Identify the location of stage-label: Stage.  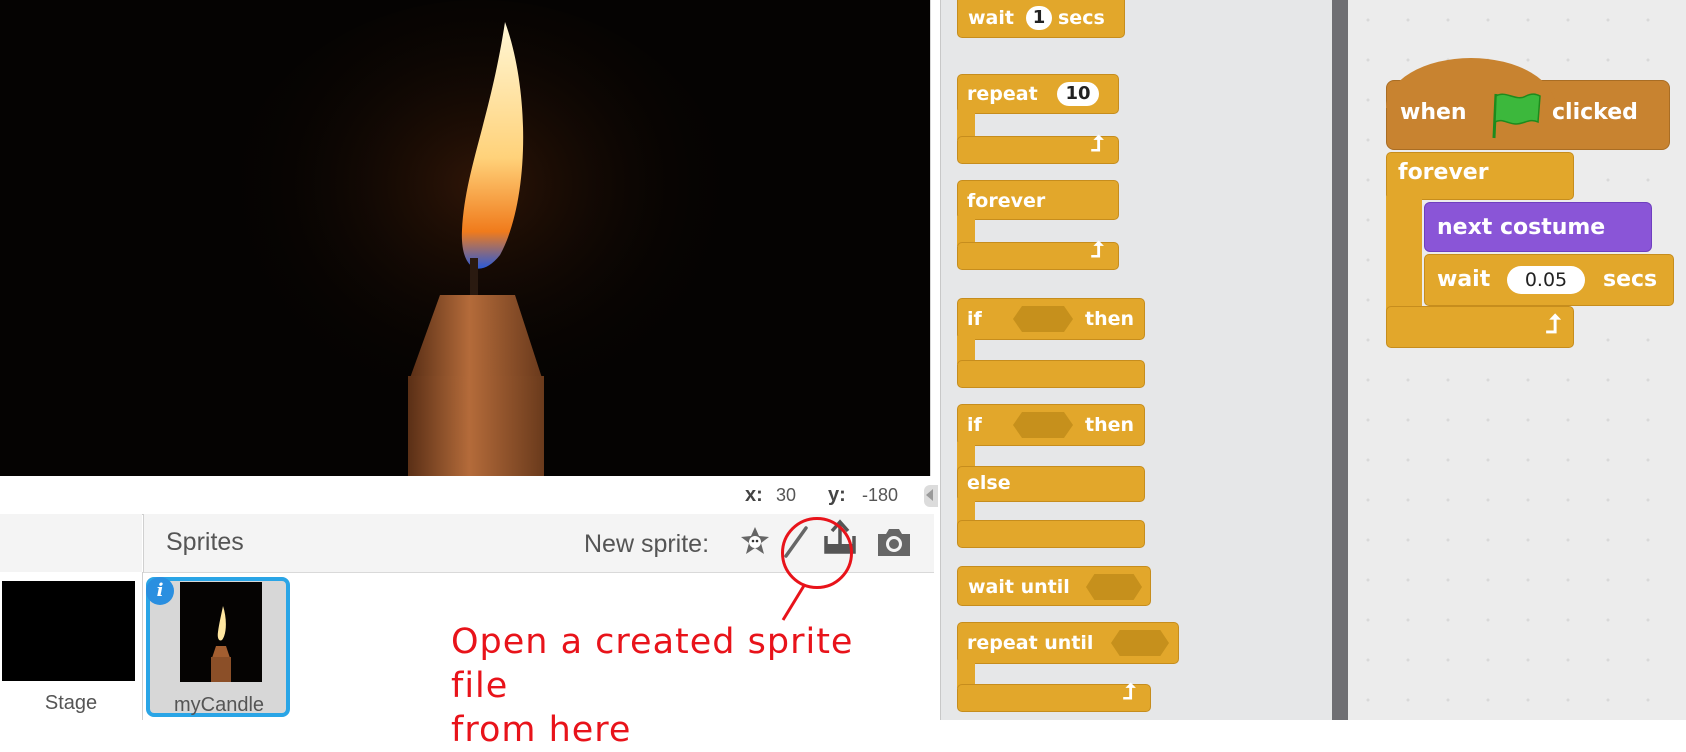
(71, 703).